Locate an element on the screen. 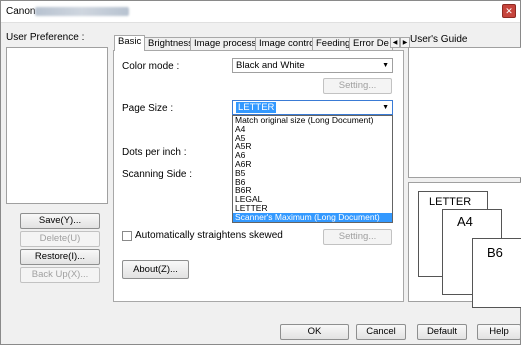 This screenshot has height=345, width=521. user-preference-list is located at coordinates (57, 125).